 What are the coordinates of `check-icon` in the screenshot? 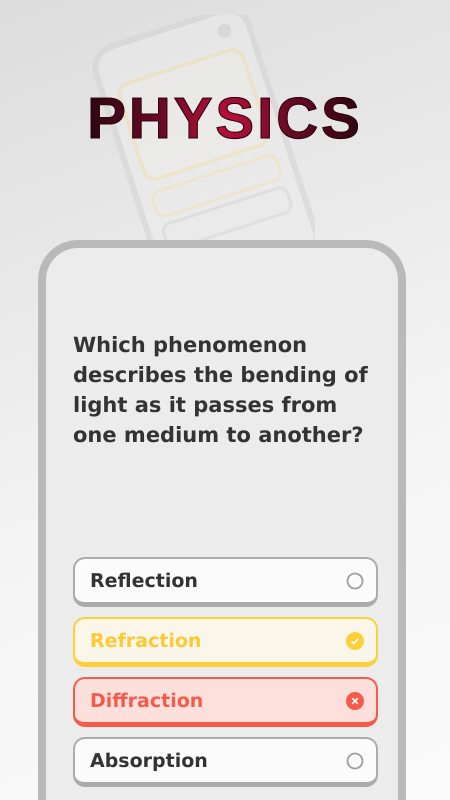 It's located at (355, 641).